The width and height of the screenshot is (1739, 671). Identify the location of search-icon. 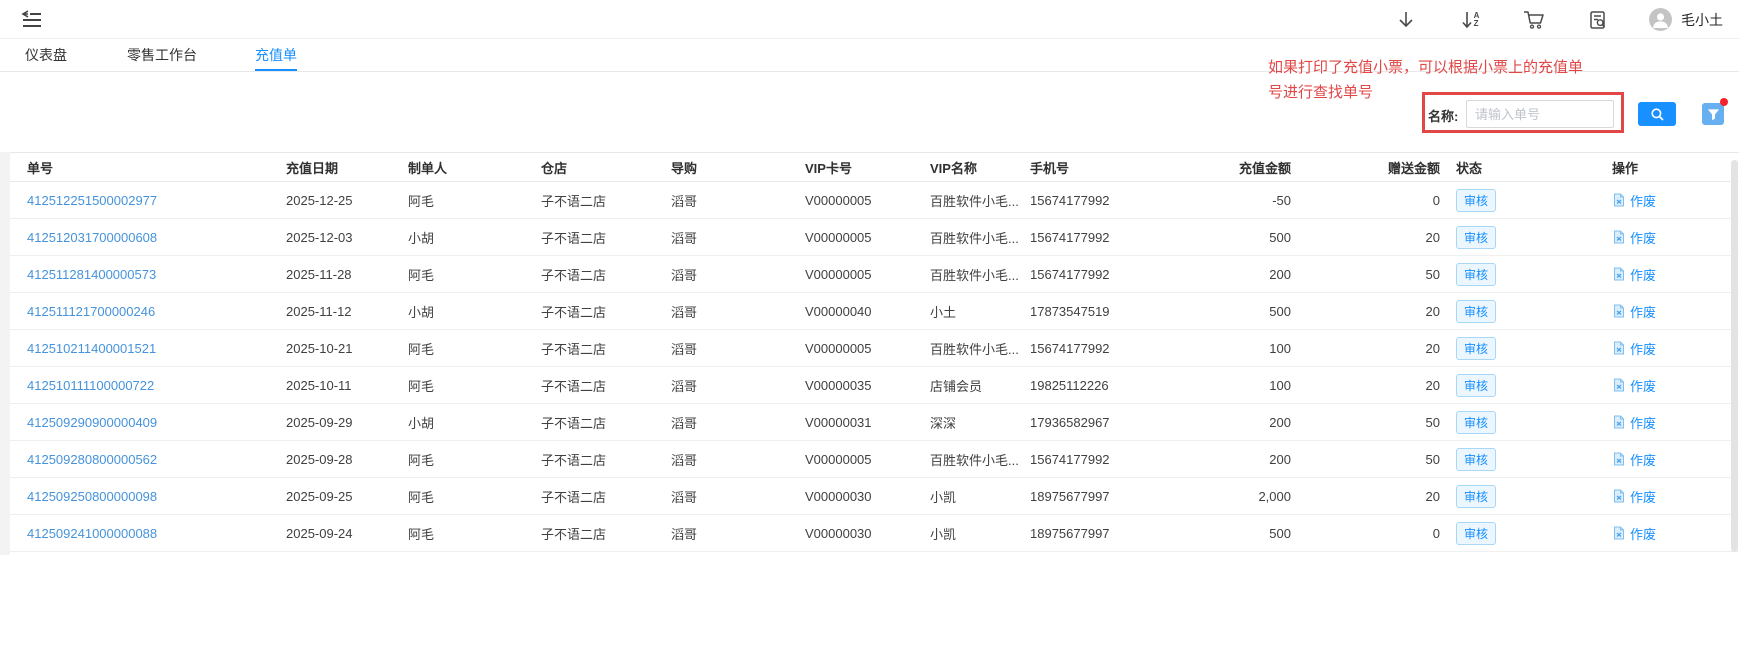
(1657, 114).